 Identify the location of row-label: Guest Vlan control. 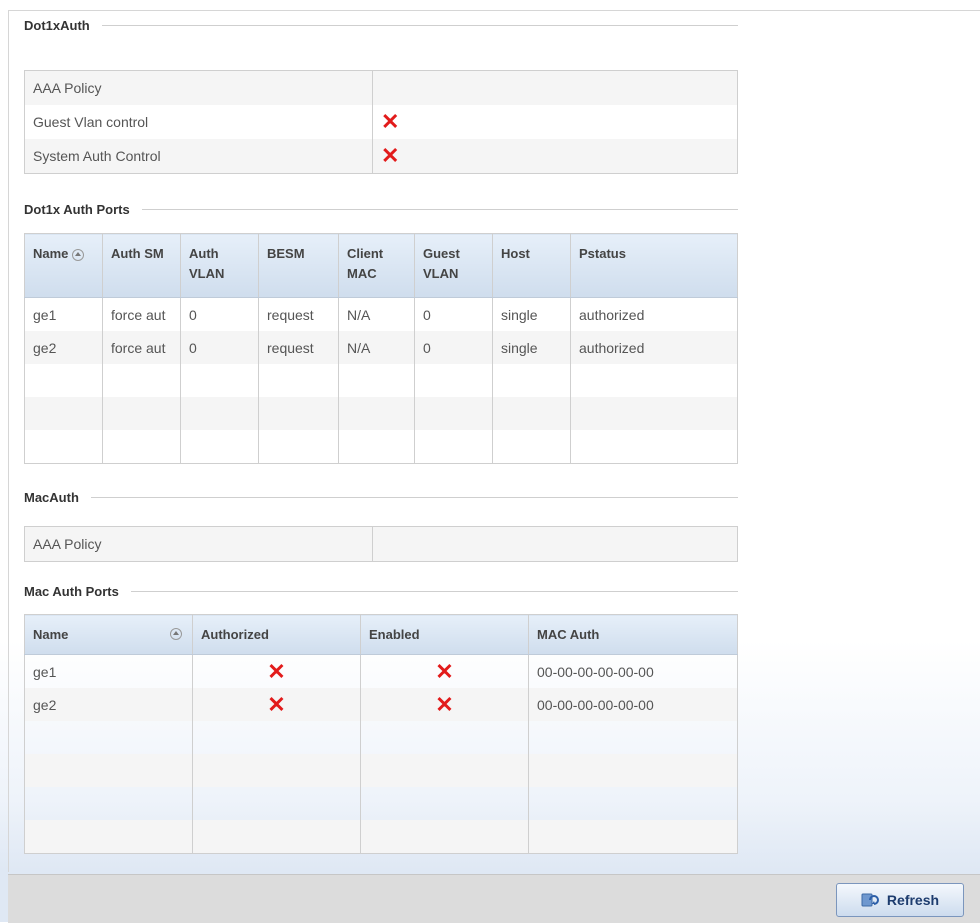
(91, 122).